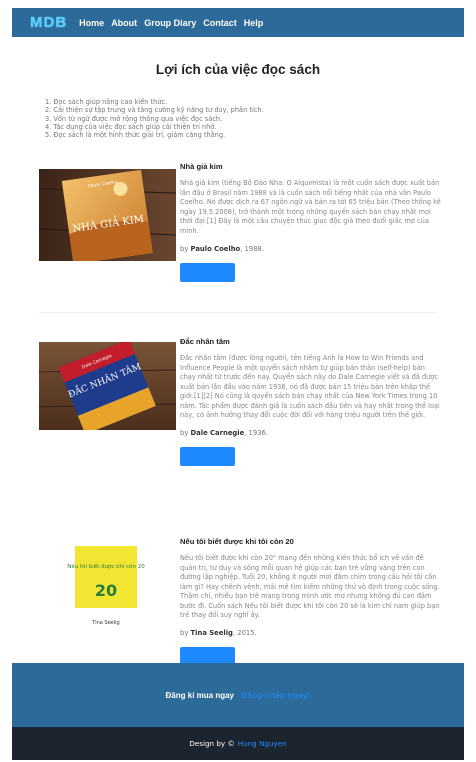  I want to click on designer-link: Hung Nguyen, so click(262, 743).